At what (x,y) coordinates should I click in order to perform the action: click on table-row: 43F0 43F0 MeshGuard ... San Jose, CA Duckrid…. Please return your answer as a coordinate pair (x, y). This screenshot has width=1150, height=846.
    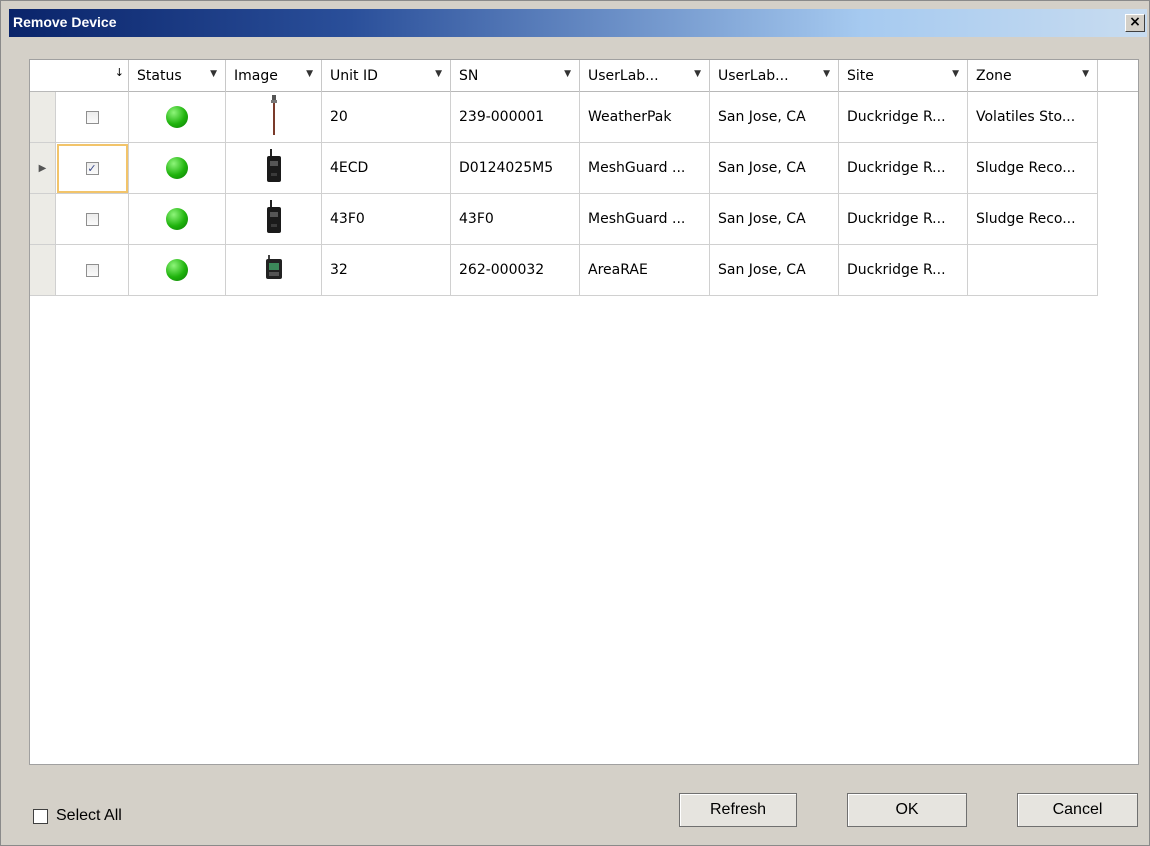
    Looking at the image, I should click on (564, 219).